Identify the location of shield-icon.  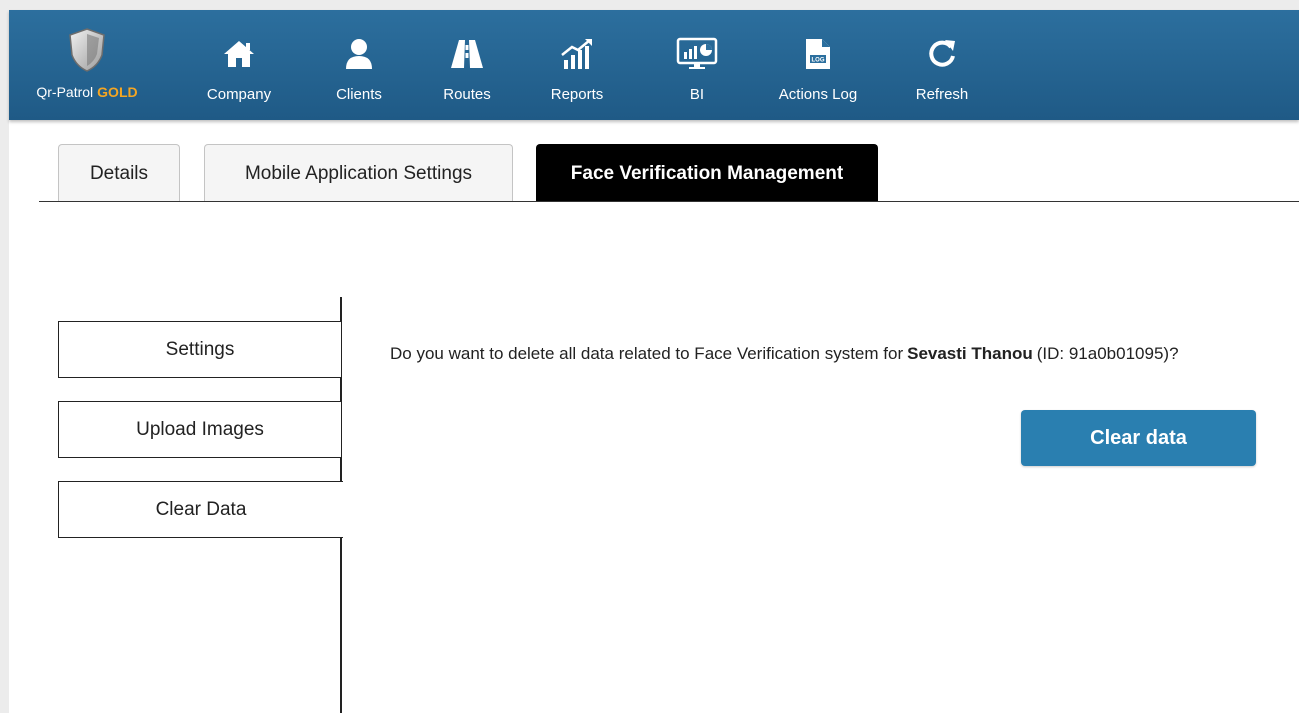
(87, 50).